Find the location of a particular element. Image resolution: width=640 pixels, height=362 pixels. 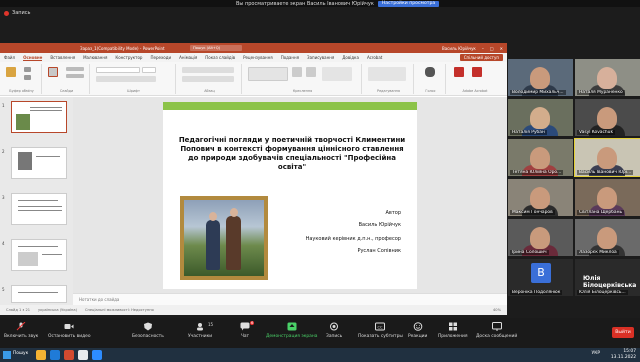

tab-acrobat: Acrobat is located at coordinates (374, 57).